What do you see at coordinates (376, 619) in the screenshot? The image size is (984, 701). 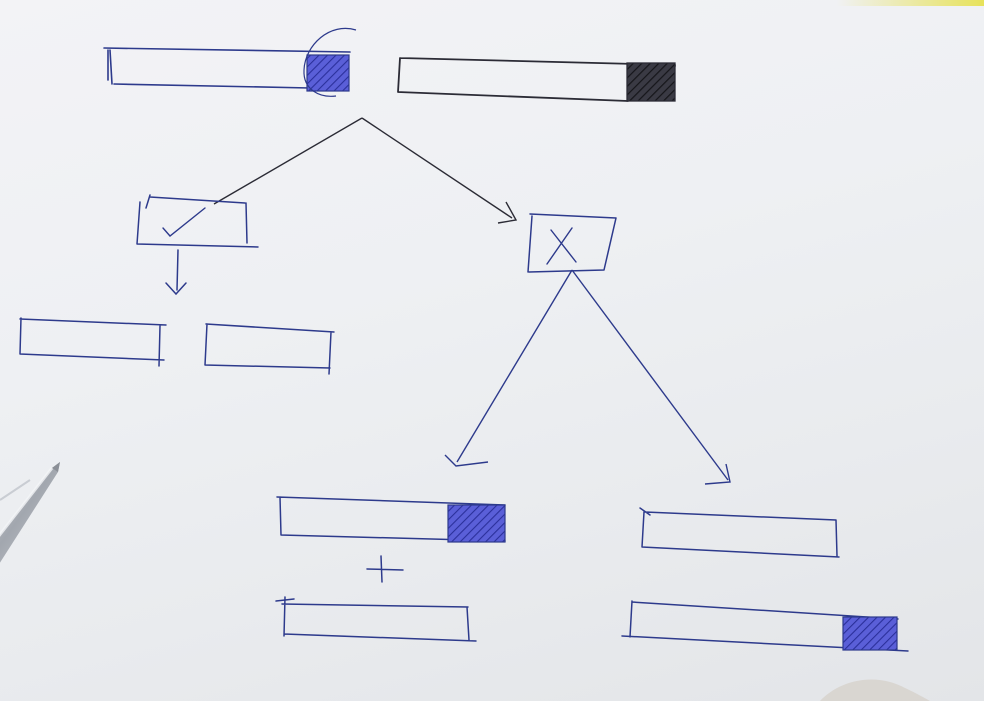 I see `cross-left-result-bottom-bar` at bounding box center [376, 619].